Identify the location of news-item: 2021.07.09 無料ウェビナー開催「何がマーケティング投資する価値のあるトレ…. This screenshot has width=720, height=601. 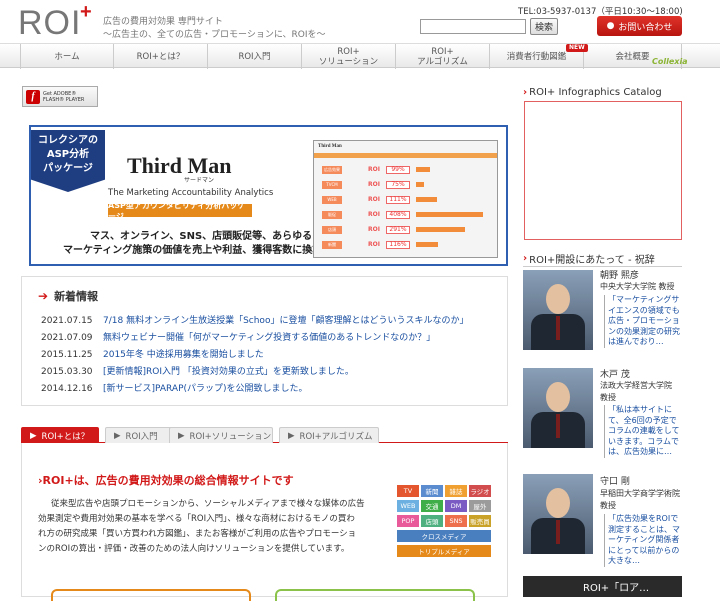
(238, 336).